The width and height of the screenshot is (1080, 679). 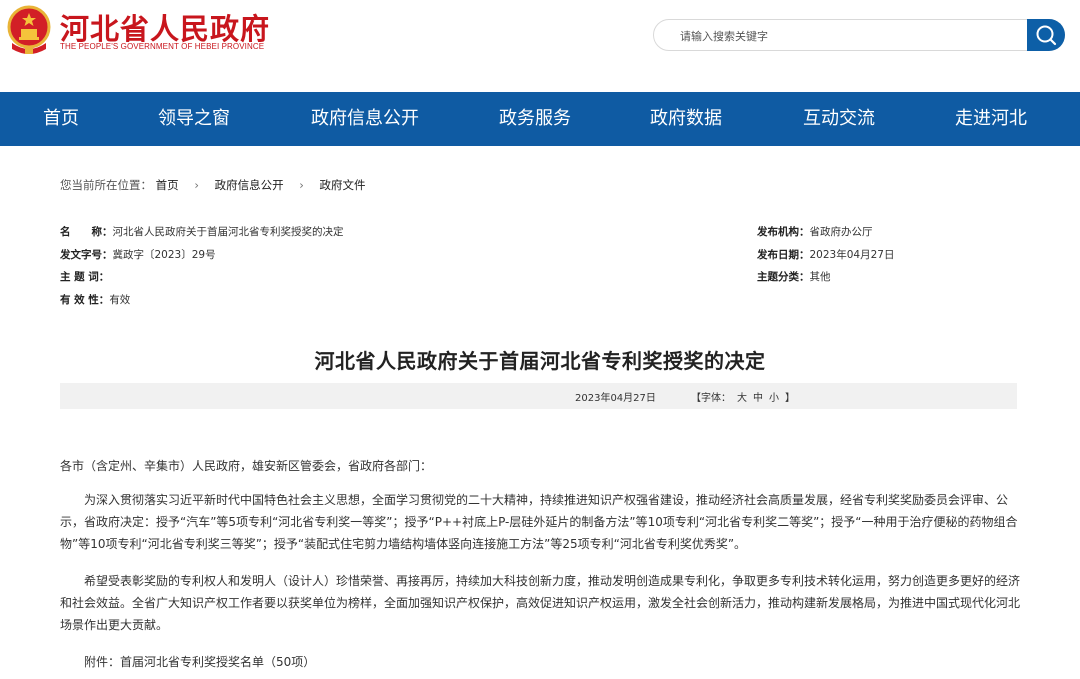 What do you see at coordinates (228, 232) in the screenshot?
I see `meta-name-value: 河北省人民政府关于首届河北省专利奖授奖的决定` at bounding box center [228, 232].